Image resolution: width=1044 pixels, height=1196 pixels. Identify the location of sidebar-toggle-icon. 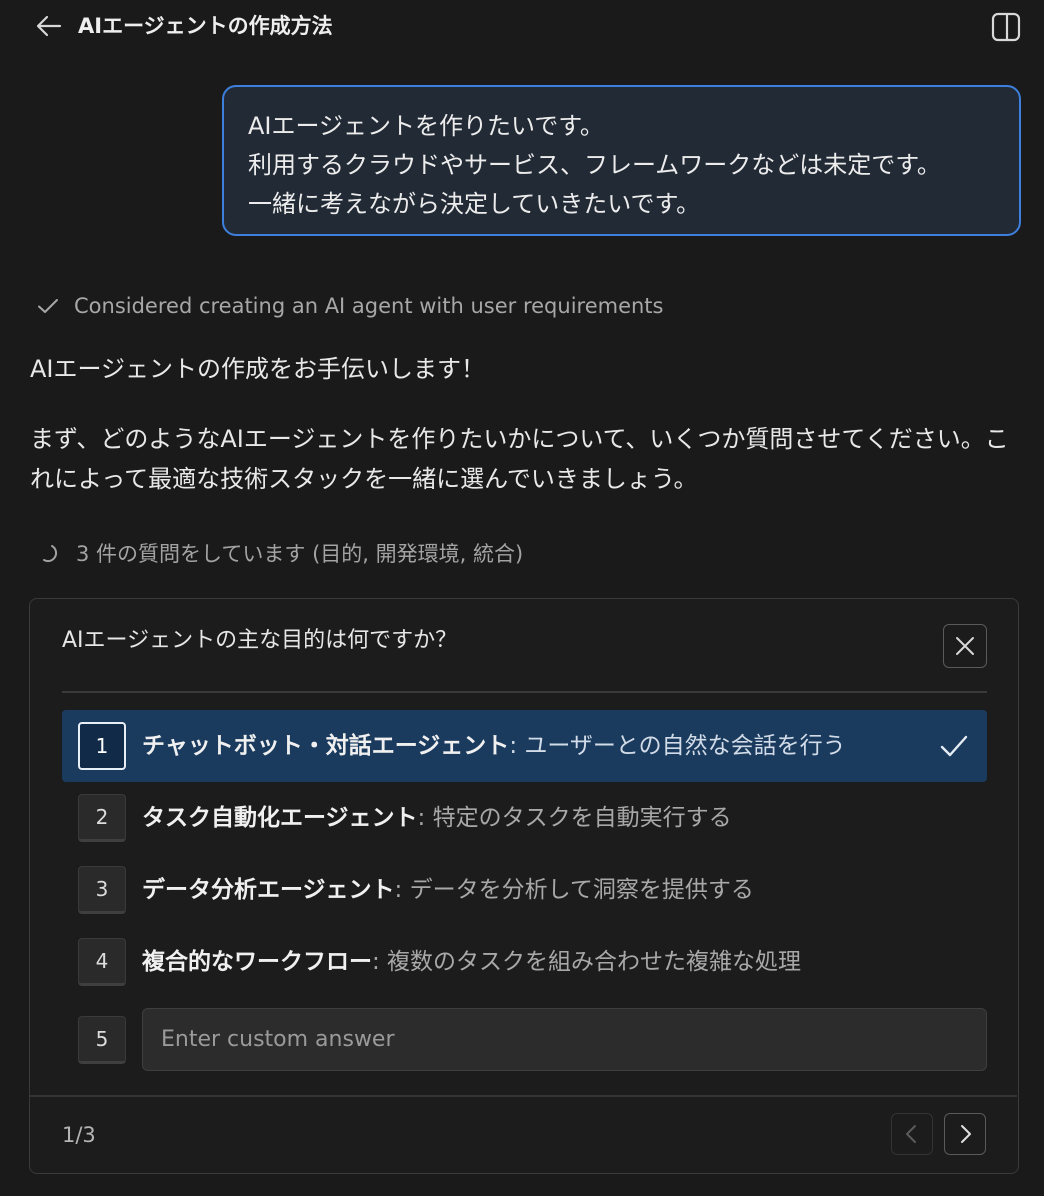
(1006, 27).